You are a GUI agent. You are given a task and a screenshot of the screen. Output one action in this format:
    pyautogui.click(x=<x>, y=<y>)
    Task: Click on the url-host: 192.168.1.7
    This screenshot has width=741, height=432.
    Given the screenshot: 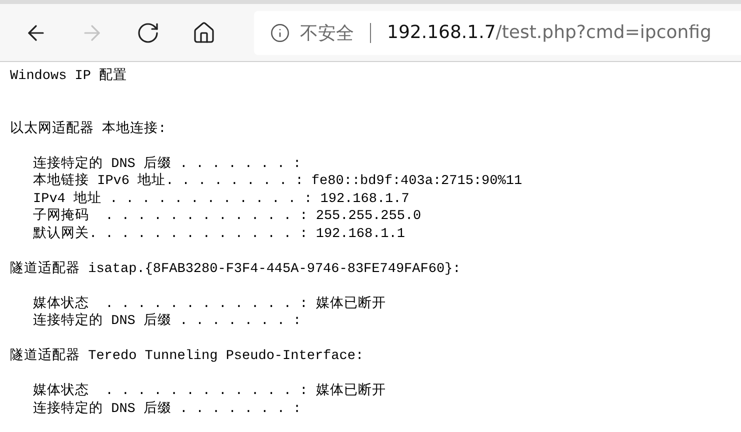 What is the action you would take?
    pyautogui.click(x=441, y=32)
    